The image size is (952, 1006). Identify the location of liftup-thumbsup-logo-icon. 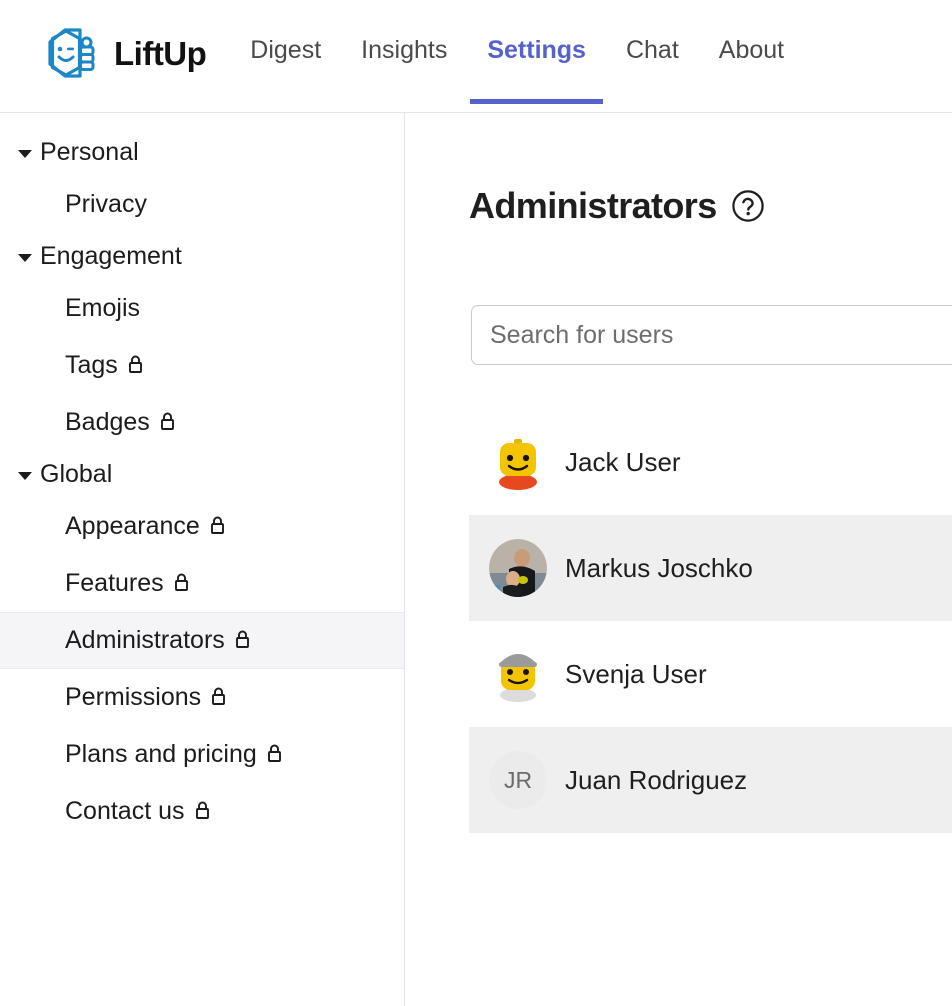
(73, 53).